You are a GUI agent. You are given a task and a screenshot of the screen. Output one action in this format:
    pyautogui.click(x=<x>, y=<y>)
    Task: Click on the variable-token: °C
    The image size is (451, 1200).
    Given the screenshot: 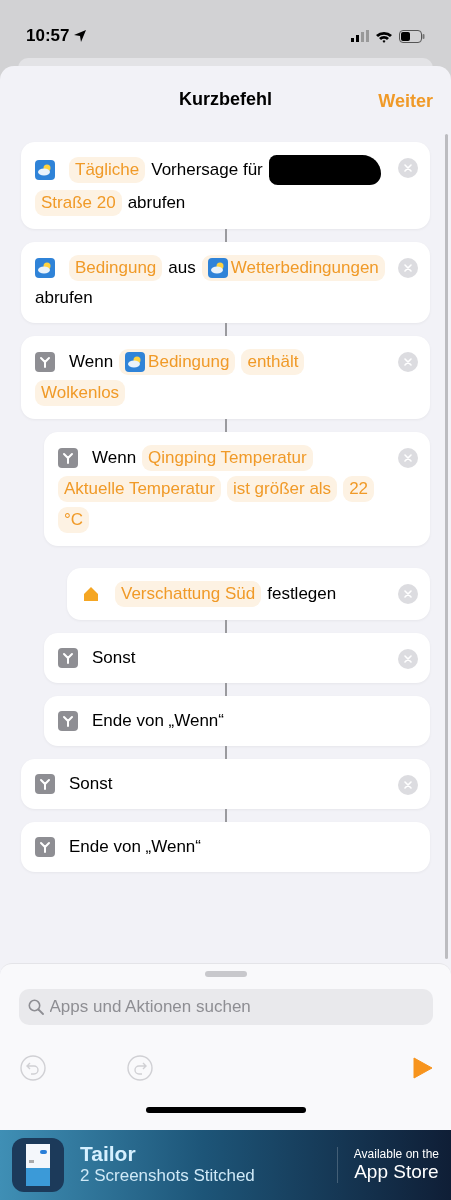 What is the action you would take?
    pyautogui.click(x=74, y=520)
    